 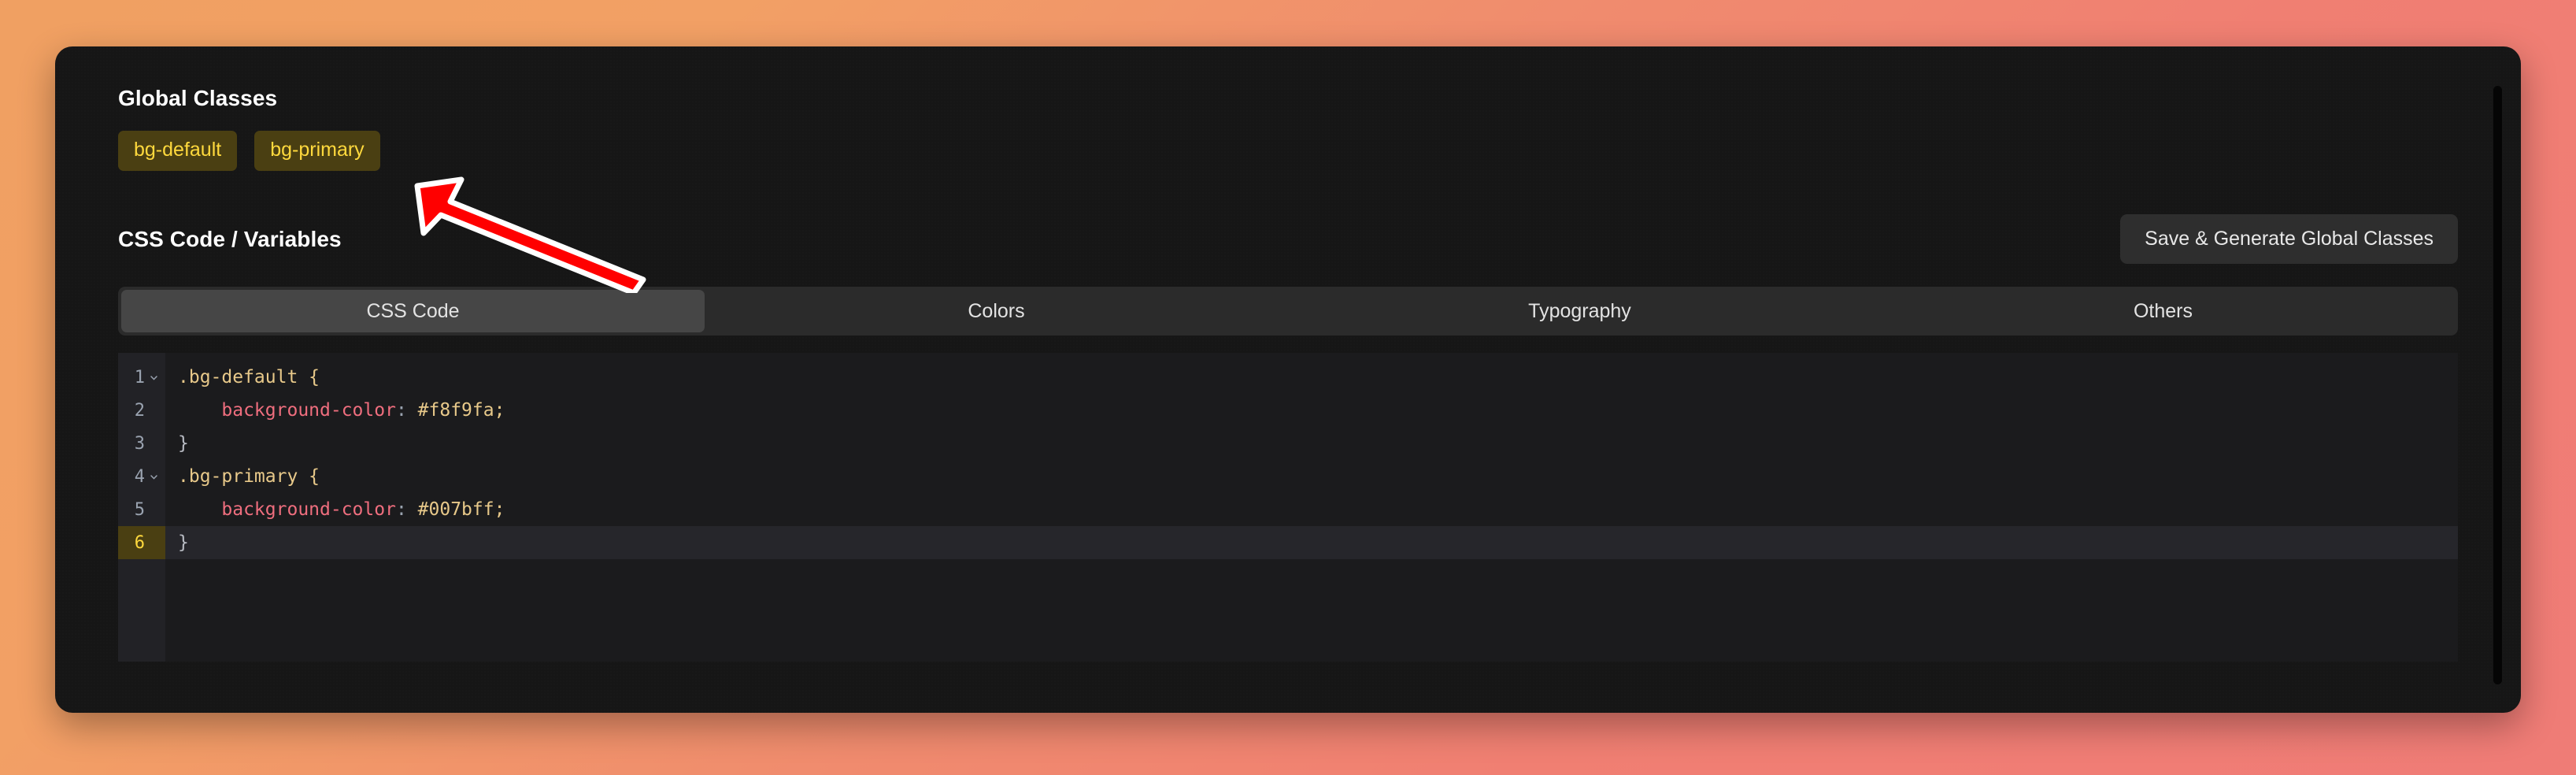 What do you see at coordinates (230, 238) in the screenshot?
I see `css-variables-heading: CSS Code / Variables` at bounding box center [230, 238].